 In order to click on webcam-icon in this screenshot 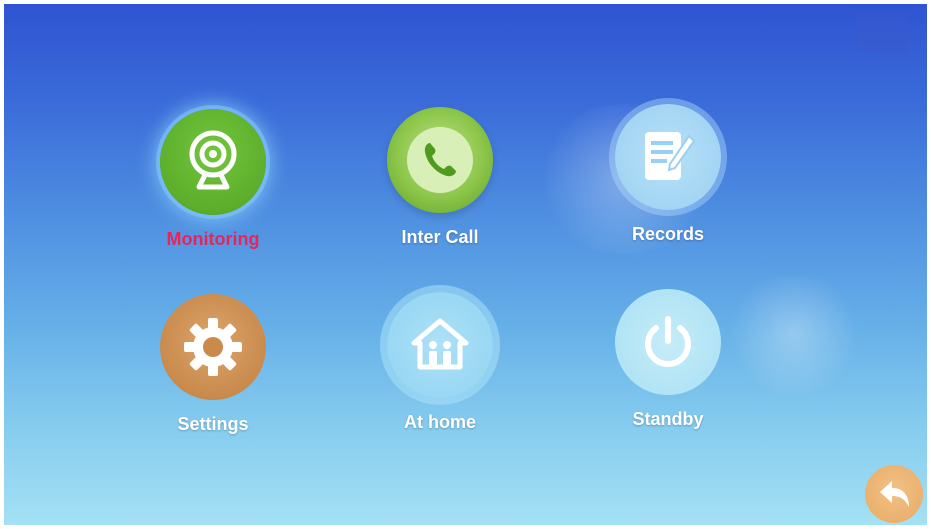, I will do `click(213, 160)`.